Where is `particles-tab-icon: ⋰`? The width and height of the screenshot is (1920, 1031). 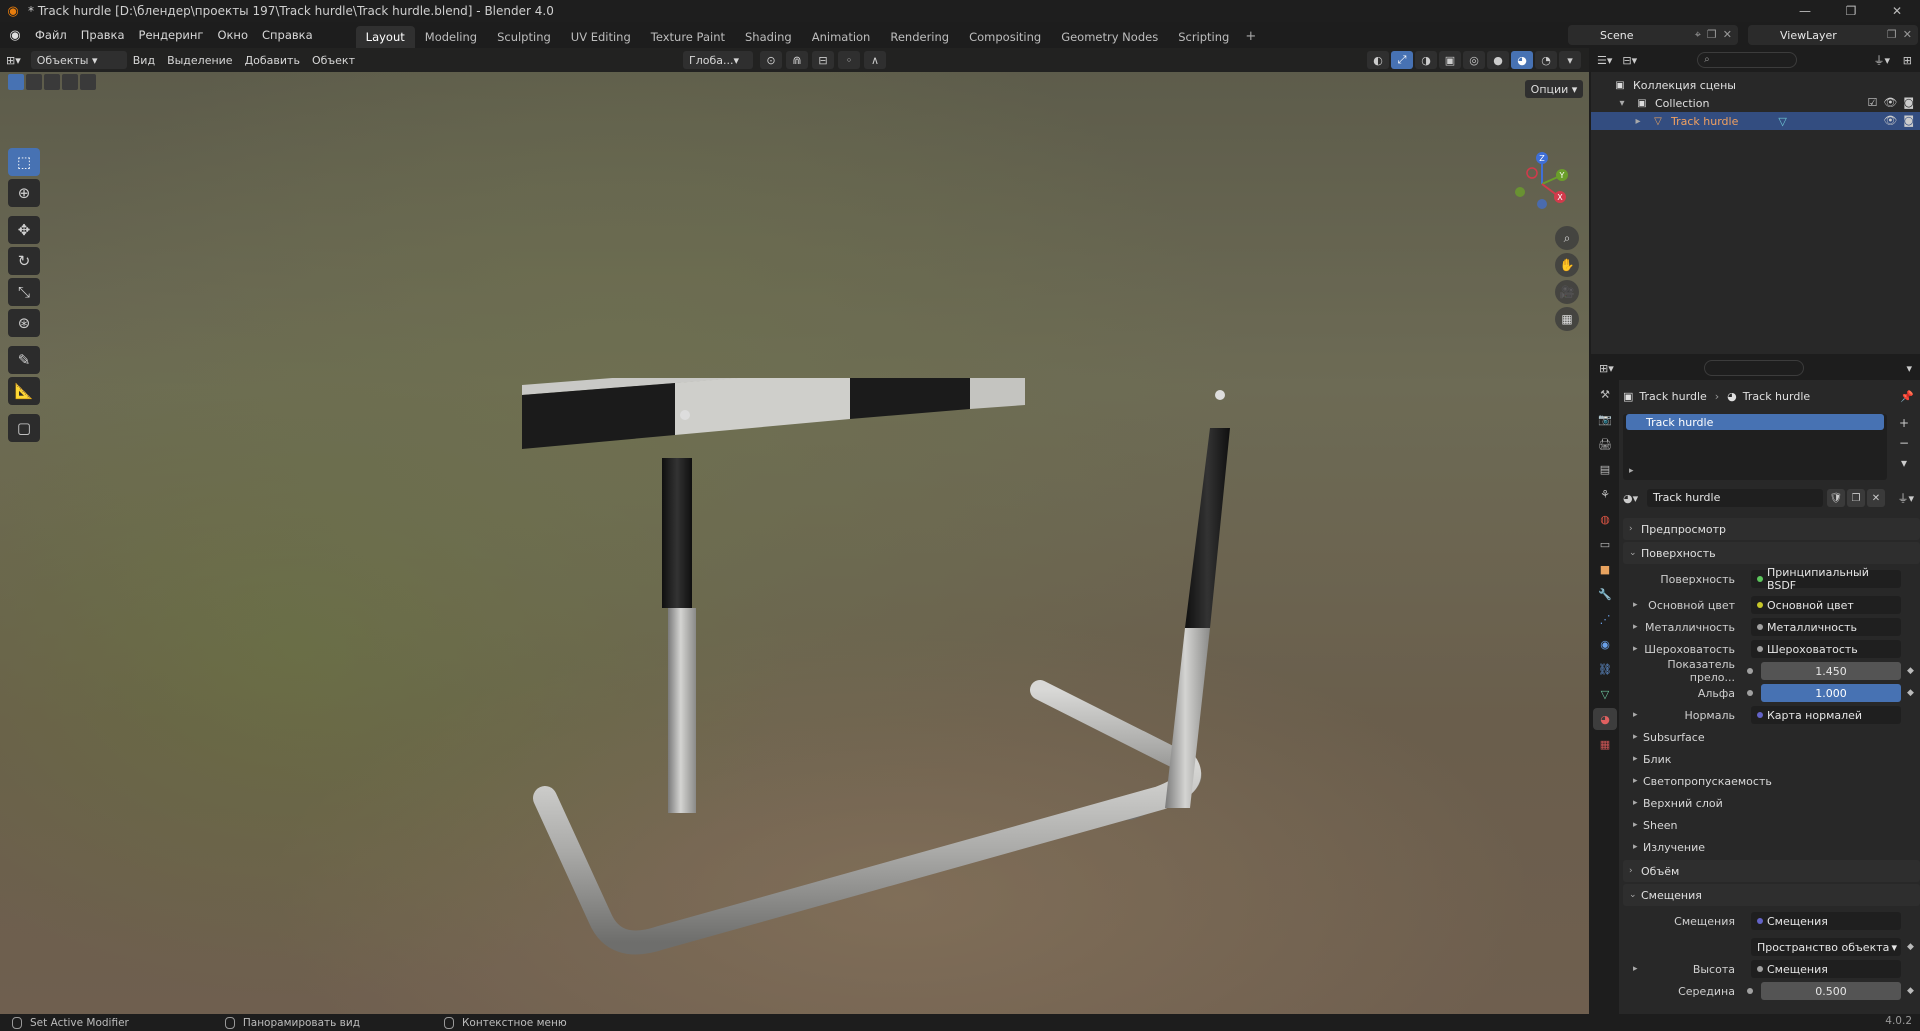
particles-tab-icon: ⋰ is located at coordinates (1605, 619).